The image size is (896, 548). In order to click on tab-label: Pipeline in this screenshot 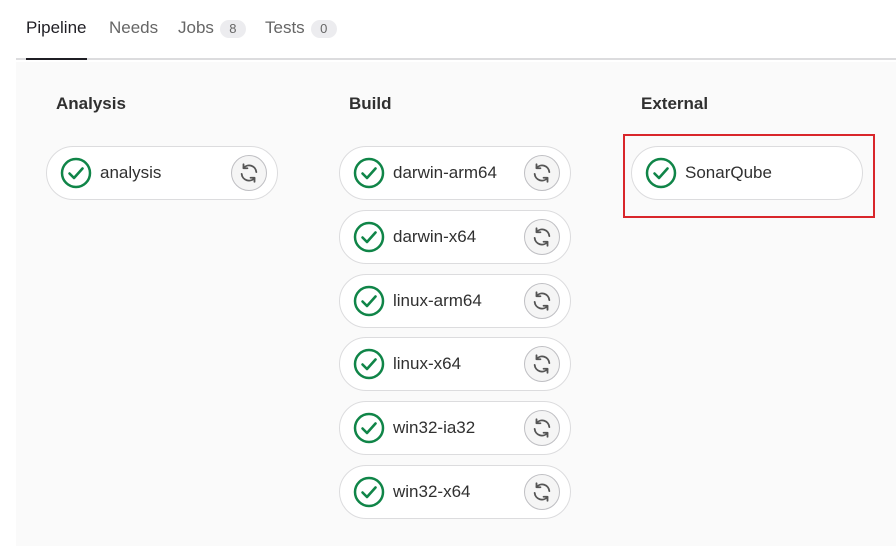, I will do `click(56, 27)`.